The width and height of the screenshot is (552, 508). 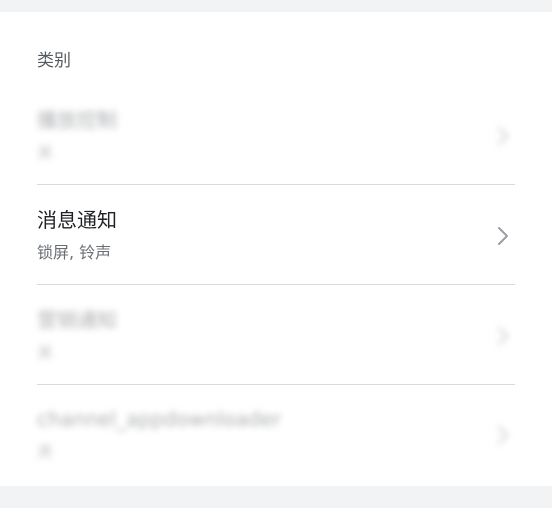 What do you see at coordinates (276, 497) in the screenshot?
I see `bottom-spacer` at bounding box center [276, 497].